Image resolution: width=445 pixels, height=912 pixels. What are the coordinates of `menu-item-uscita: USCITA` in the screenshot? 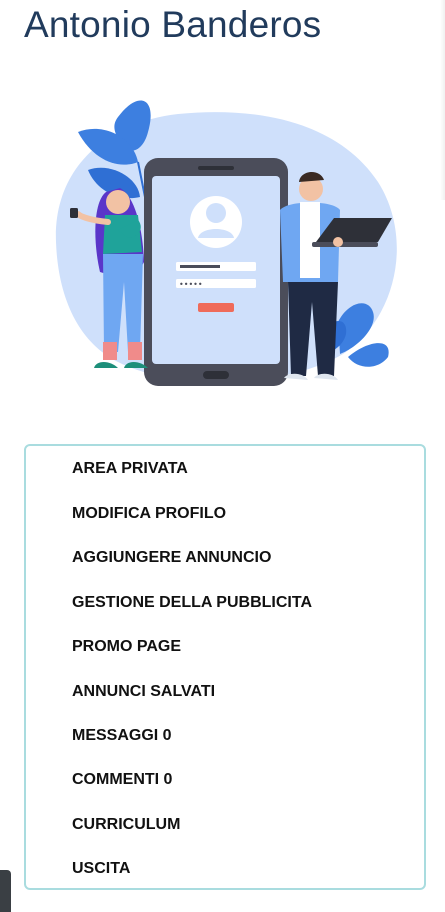 It's located at (101, 869).